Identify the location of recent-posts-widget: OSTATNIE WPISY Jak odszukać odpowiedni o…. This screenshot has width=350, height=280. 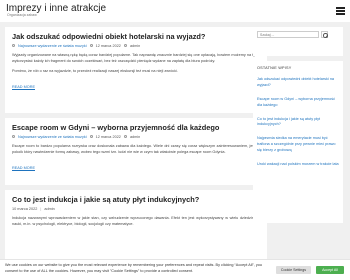
(298, 142).